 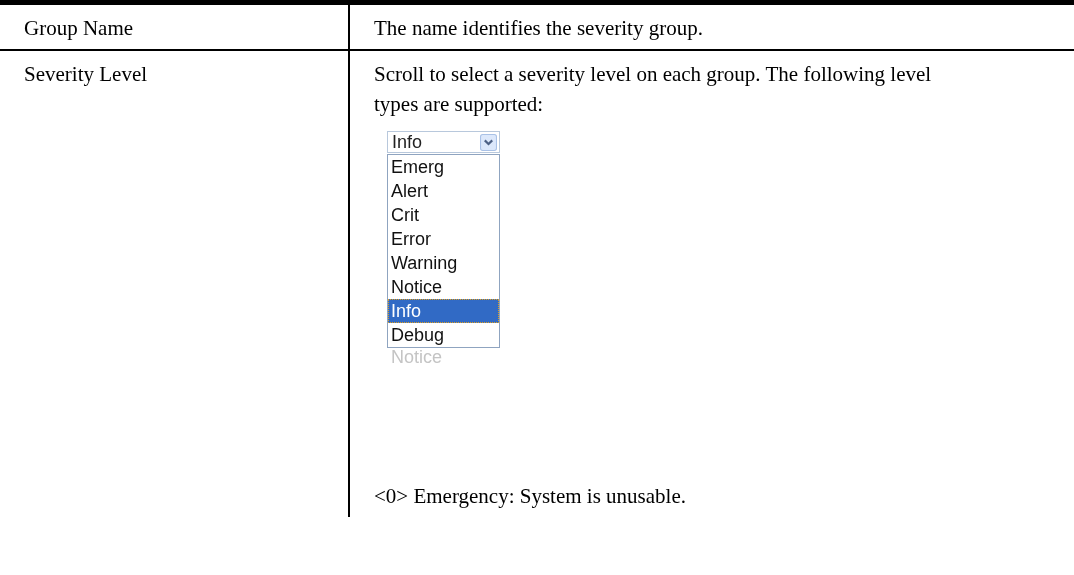 I want to click on dropdown-option: Error, so click(x=443, y=239).